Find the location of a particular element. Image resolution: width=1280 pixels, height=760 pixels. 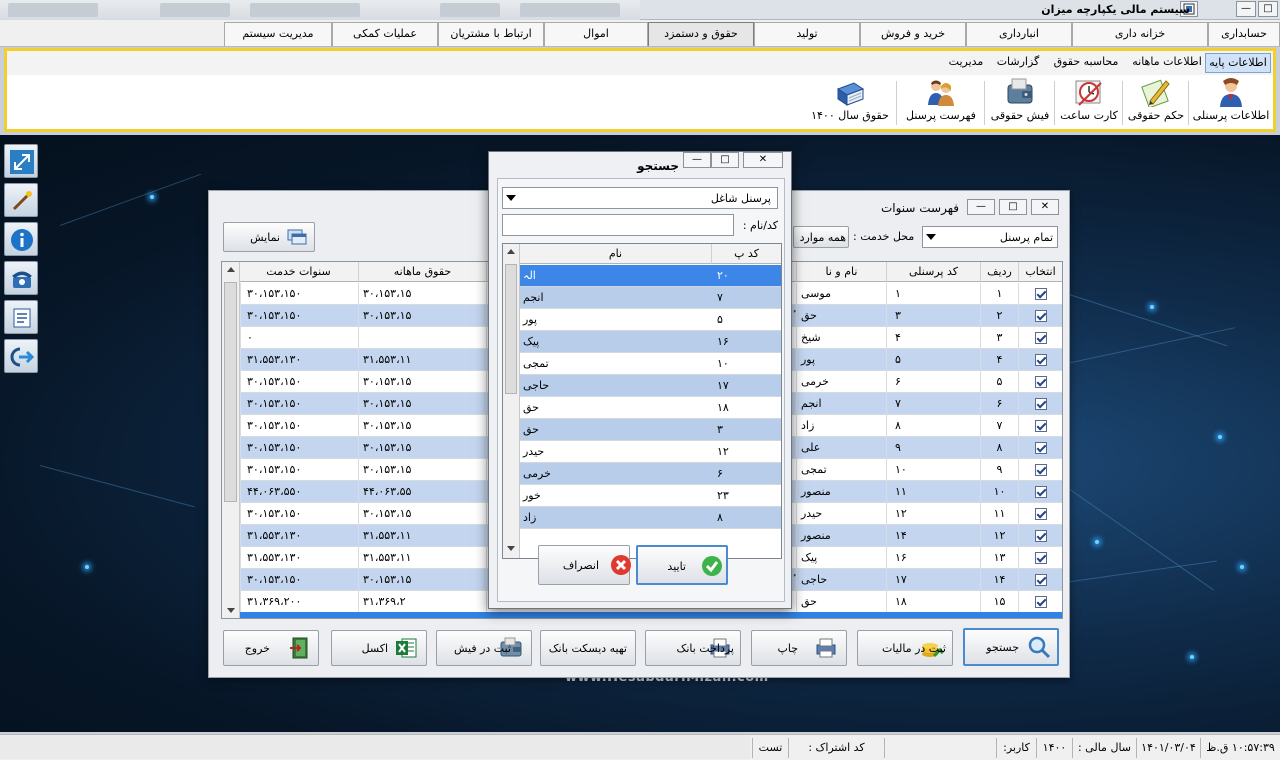

search-button: جستجو is located at coordinates (1011, 647).